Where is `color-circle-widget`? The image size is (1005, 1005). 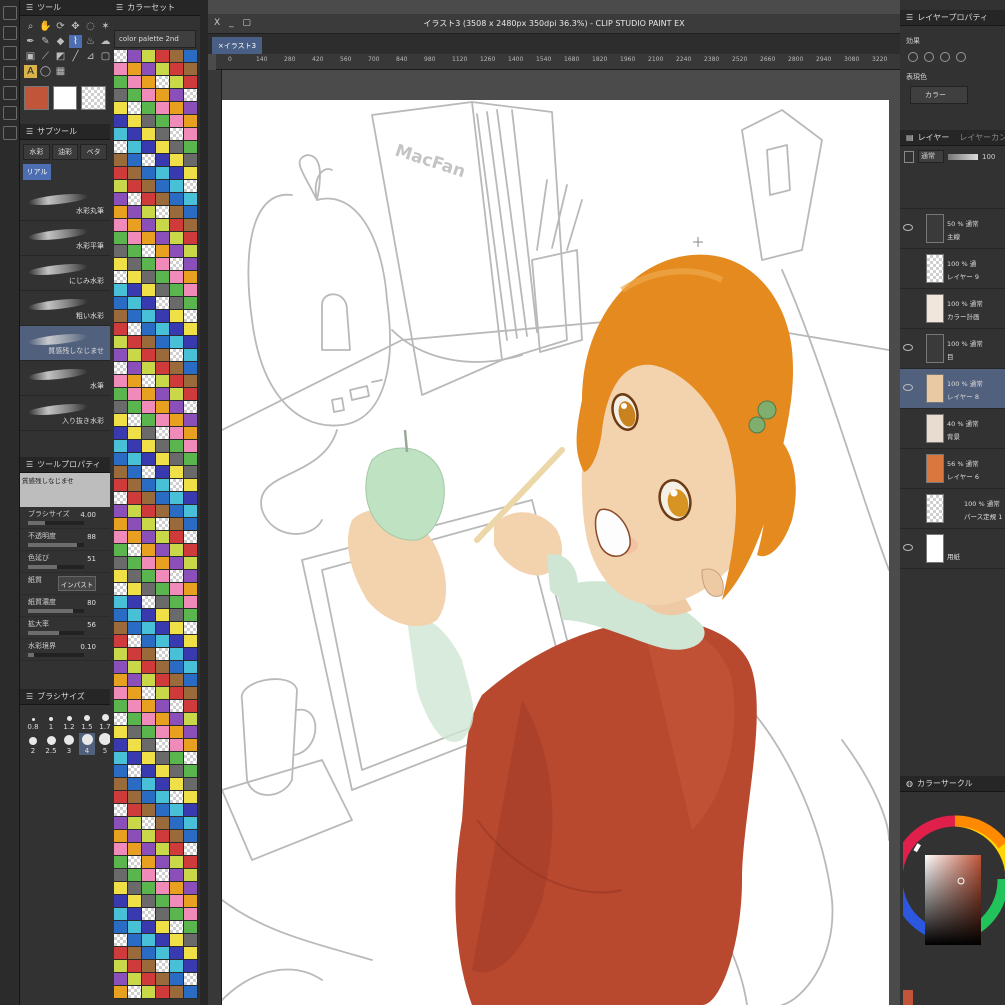 color-circle-widget is located at coordinates (948, 910).